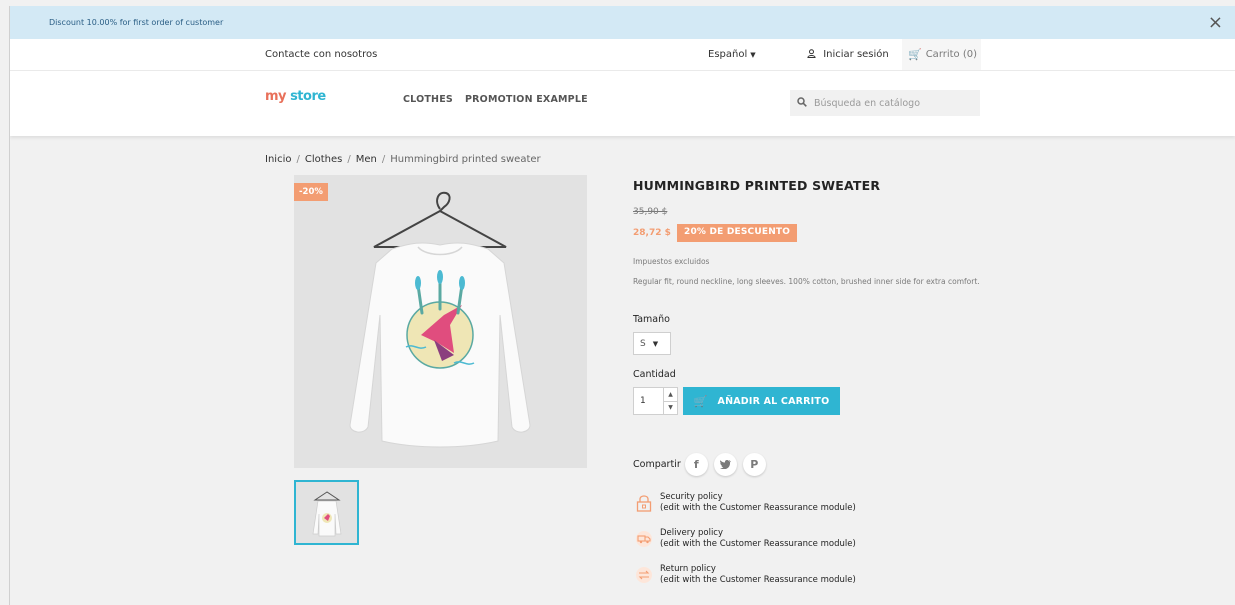 The width and height of the screenshot is (1235, 605). I want to click on logo-my: my, so click(276, 96).